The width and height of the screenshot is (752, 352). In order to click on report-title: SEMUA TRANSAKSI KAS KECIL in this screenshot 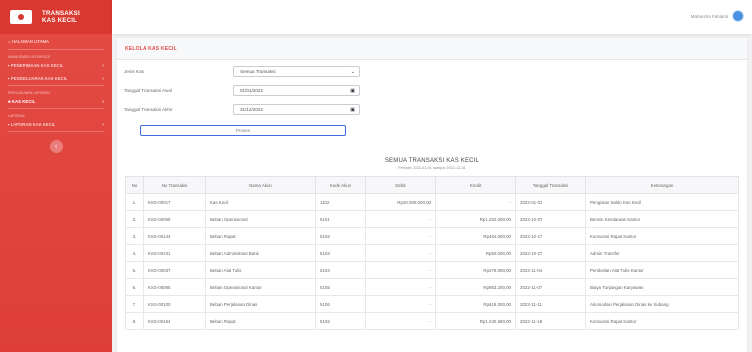, I will do `click(432, 161)`.